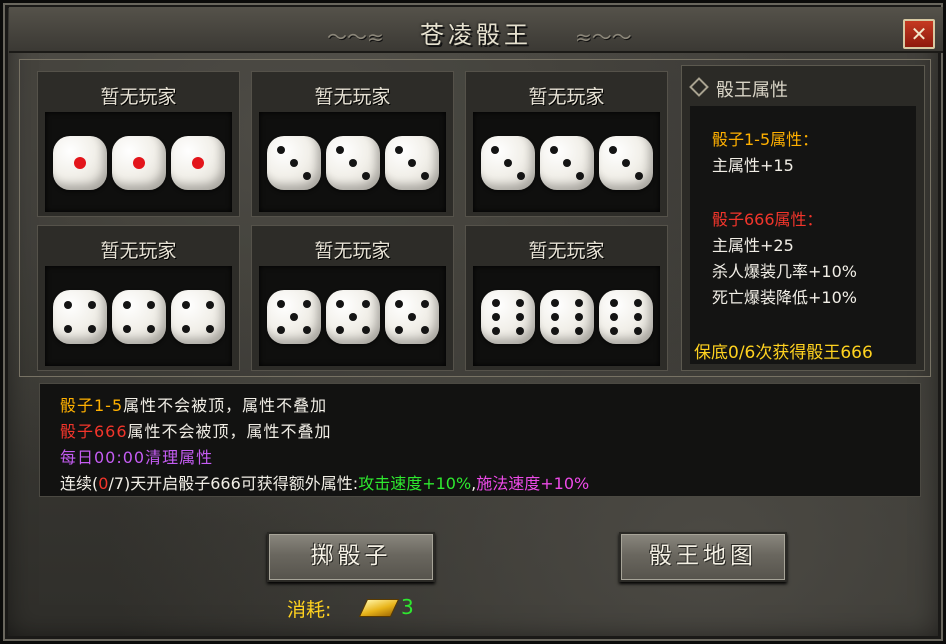 The image size is (946, 644). I want to click on attr-group1-line1: 主属性+15, so click(753, 165).